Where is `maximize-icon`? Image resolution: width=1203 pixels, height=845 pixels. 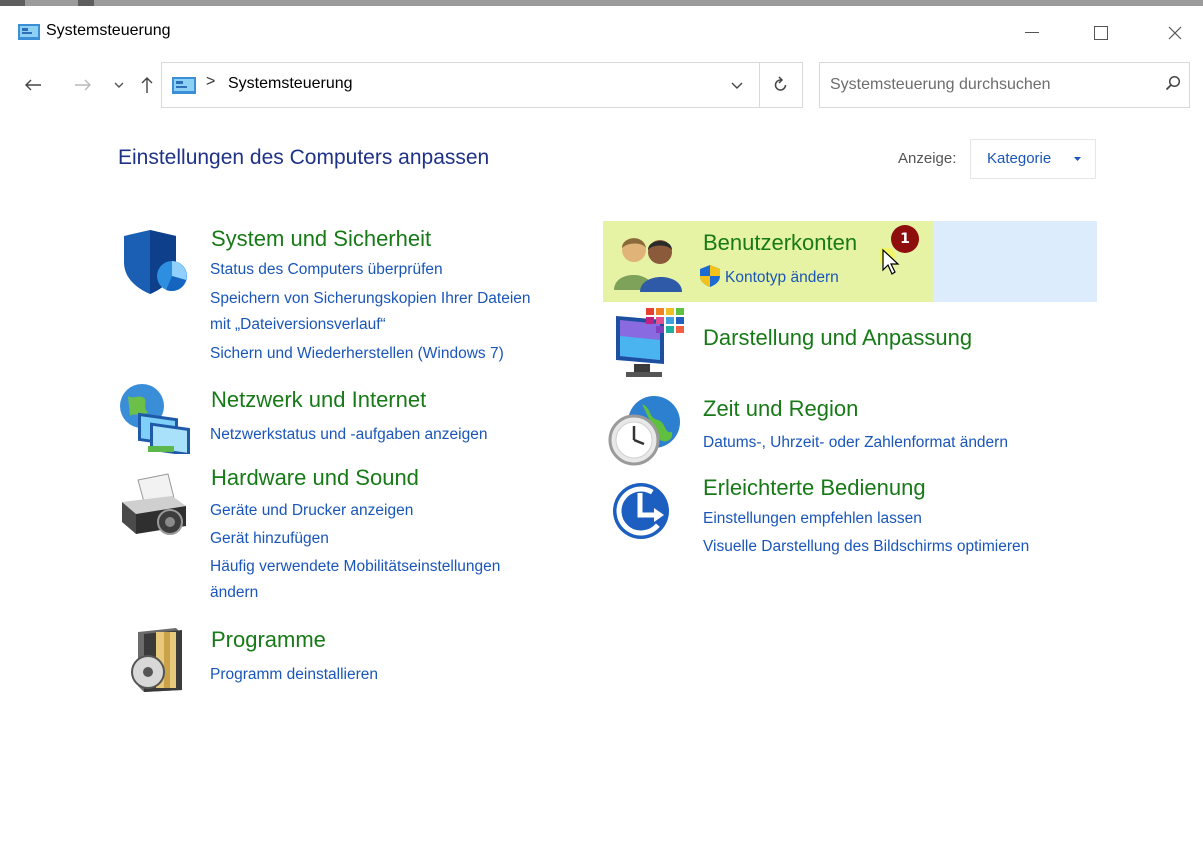 maximize-icon is located at coordinates (1101, 33).